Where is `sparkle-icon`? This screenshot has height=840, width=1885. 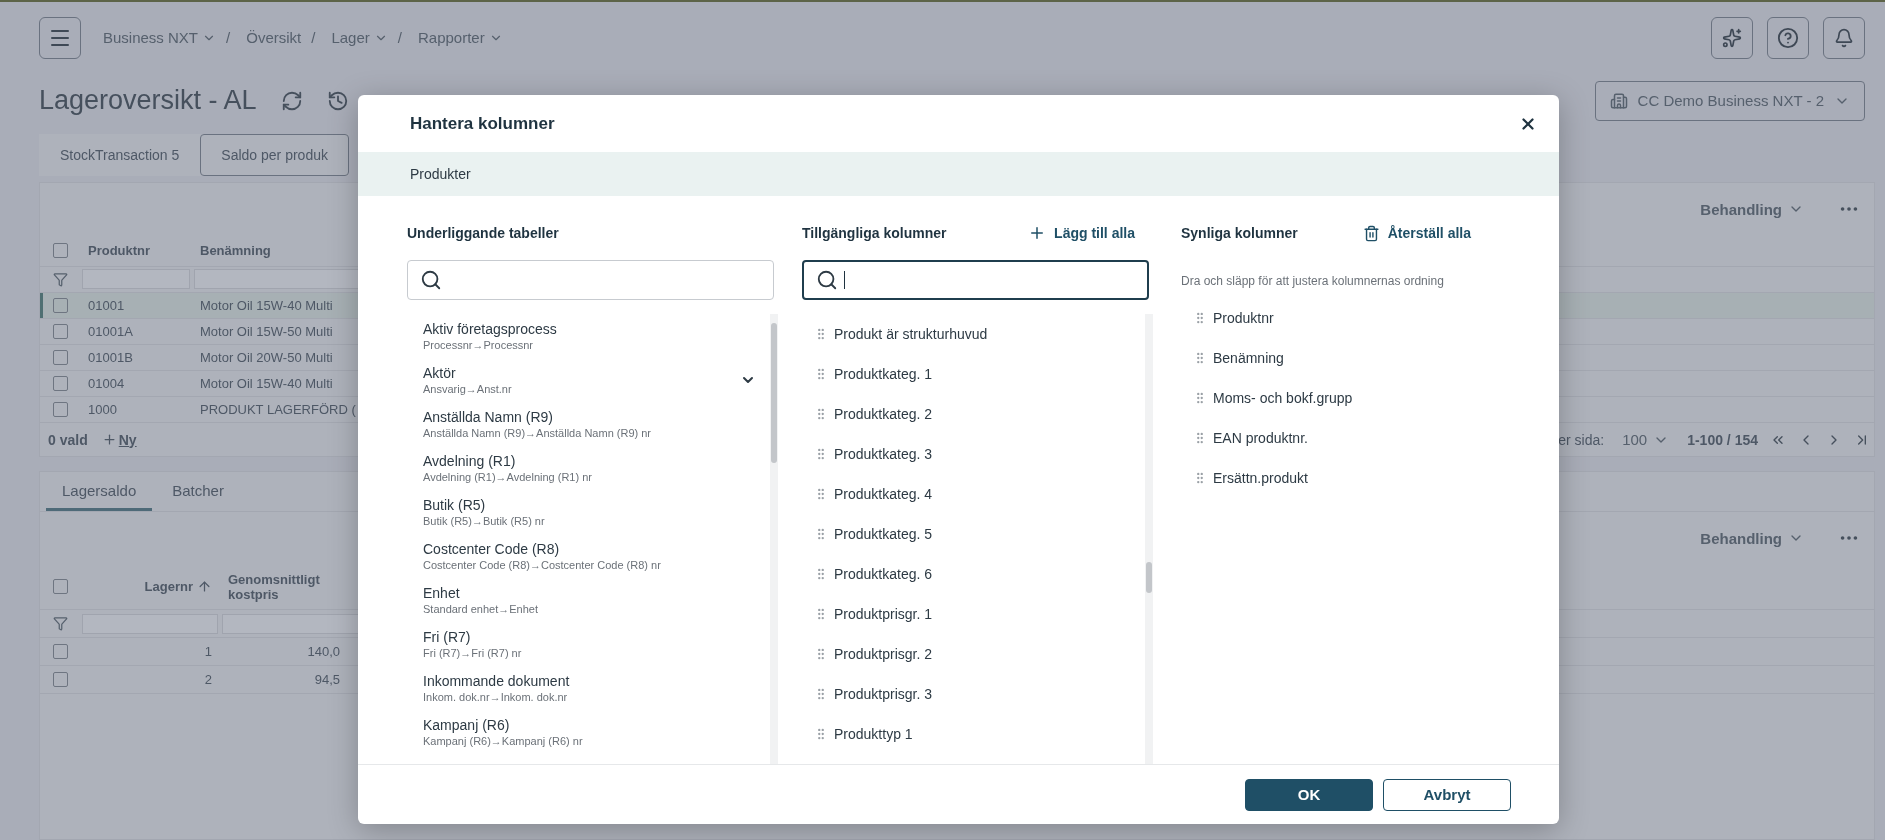 sparkle-icon is located at coordinates (1732, 37).